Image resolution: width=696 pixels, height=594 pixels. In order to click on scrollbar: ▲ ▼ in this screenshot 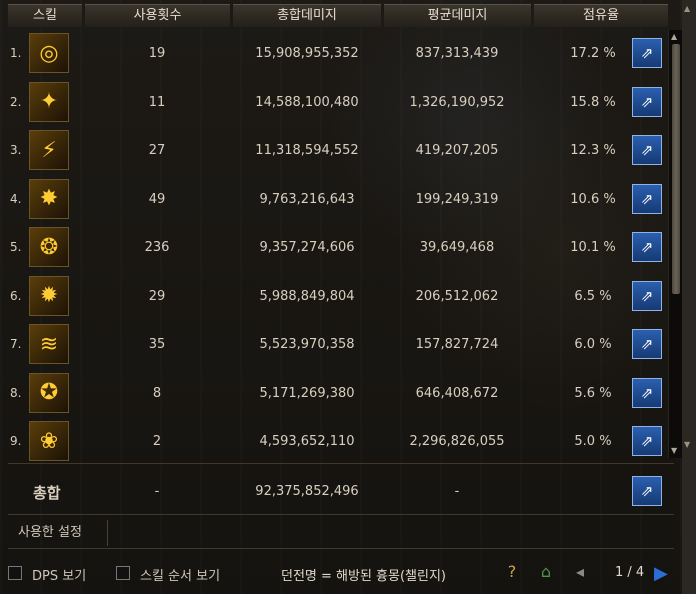, I will do `click(675, 244)`.